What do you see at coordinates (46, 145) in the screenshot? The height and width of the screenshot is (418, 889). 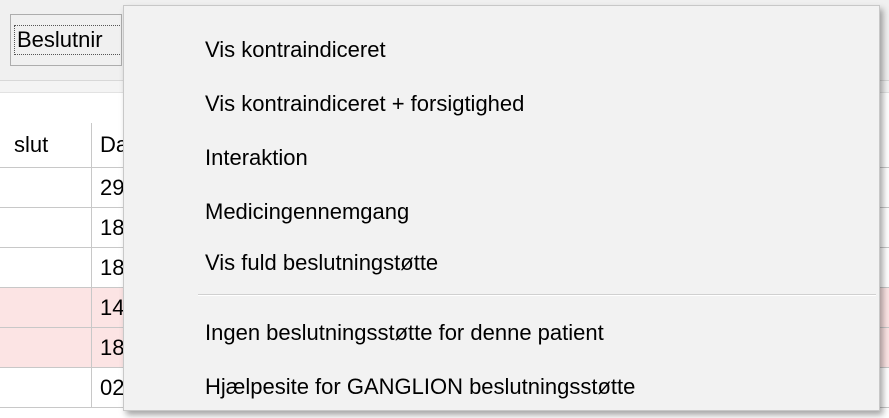 I see `column-header-slut: slut` at bounding box center [46, 145].